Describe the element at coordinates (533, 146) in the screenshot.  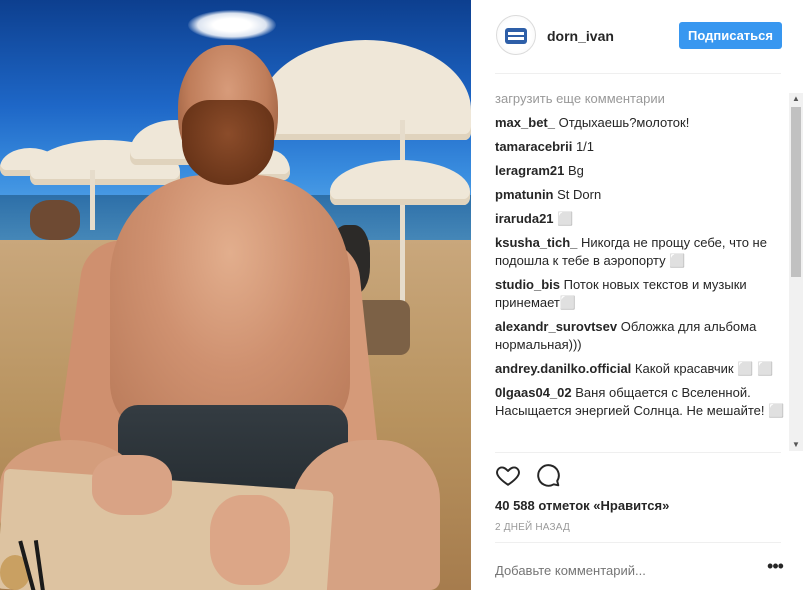
I see `comment-username: tamaracebrii` at that location.